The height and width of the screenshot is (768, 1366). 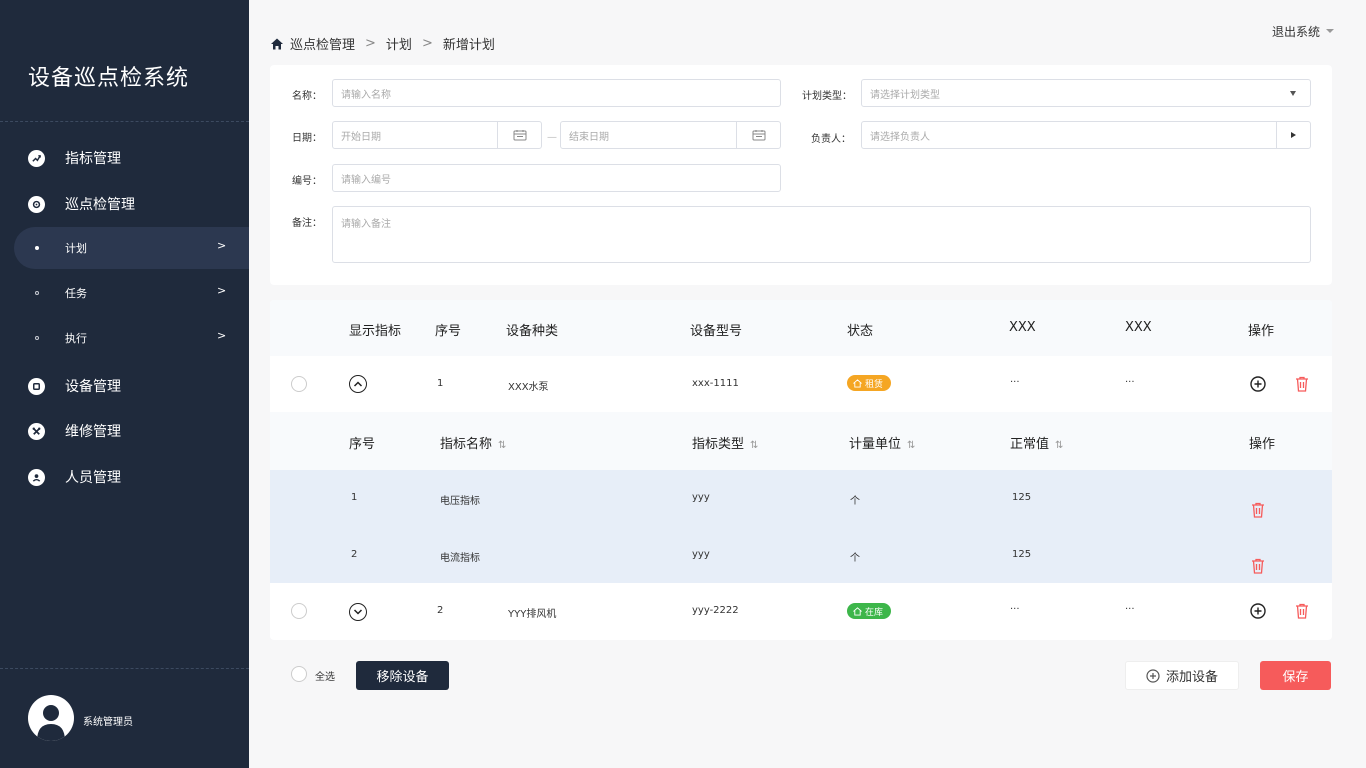 I want to click on row-no: 2, so click(x=440, y=610).